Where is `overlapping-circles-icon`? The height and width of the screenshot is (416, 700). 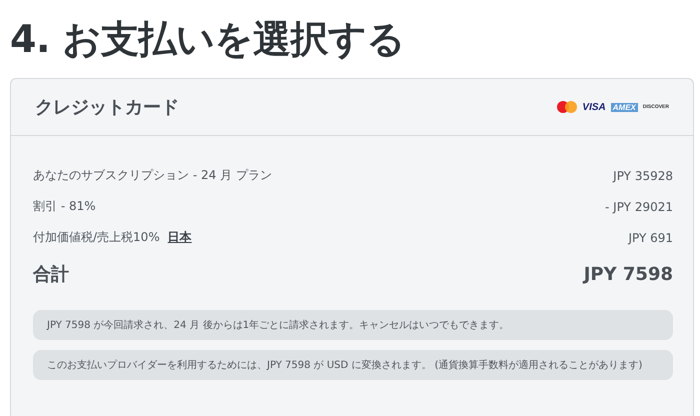
overlapping-circles-icon is located at coordinates (567, 107).